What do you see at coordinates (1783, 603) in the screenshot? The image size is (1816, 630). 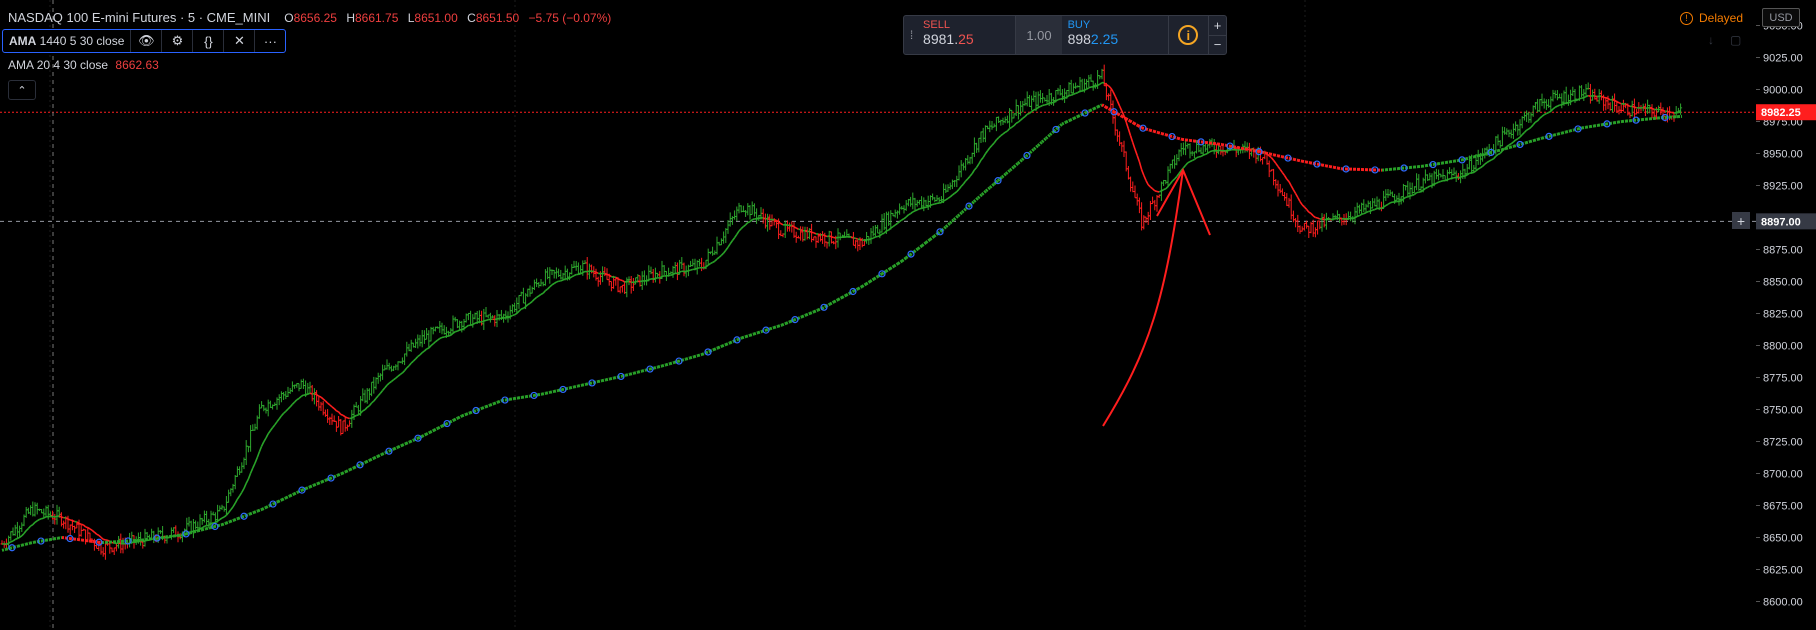 I see `axis-tick-label: 8600.00` at bounding box center [1783, 603].